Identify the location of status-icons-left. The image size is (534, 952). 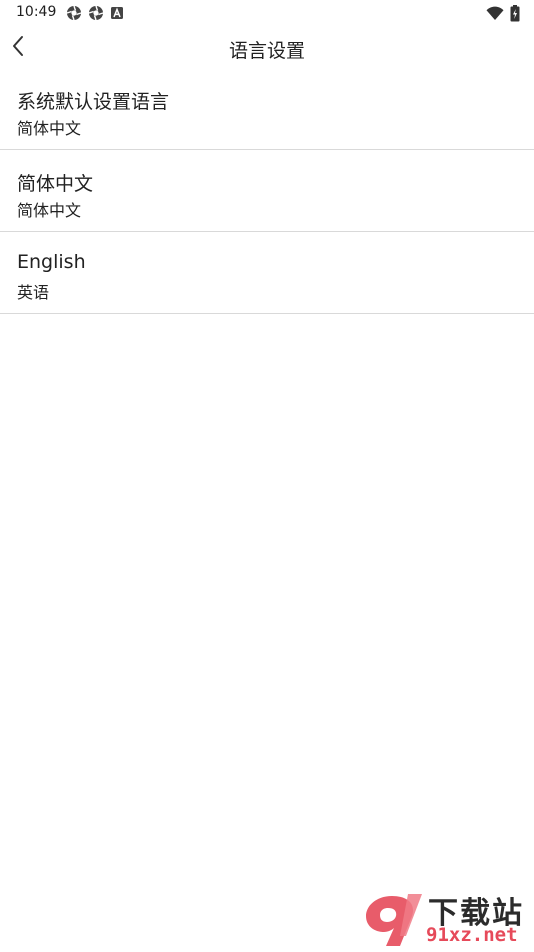
(95, 13).